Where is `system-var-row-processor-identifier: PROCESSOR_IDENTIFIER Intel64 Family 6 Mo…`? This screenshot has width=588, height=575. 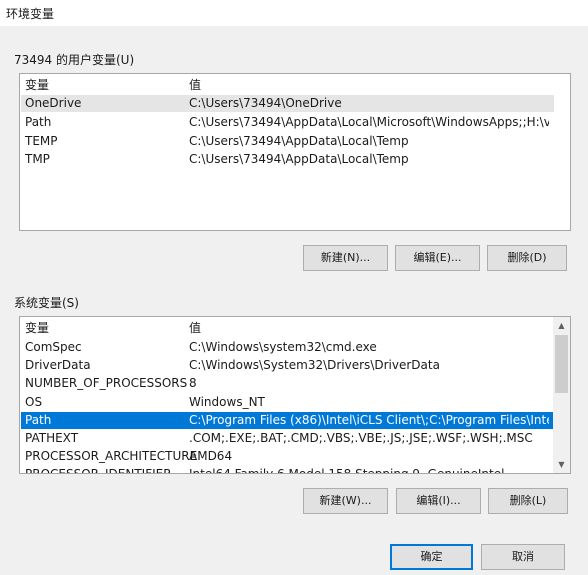 system-var-row-processor-identifier: PROCESSOR_IDENTIFIER Intel64 Family 6 Mo… is located at coordinates (287, 470).